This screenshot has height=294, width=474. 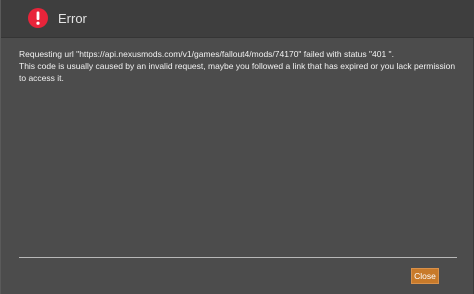 What do you see at coordinates (72, 18) in the screenshot?
I see `dialog-title: Error` at bounding box center [72, 18].